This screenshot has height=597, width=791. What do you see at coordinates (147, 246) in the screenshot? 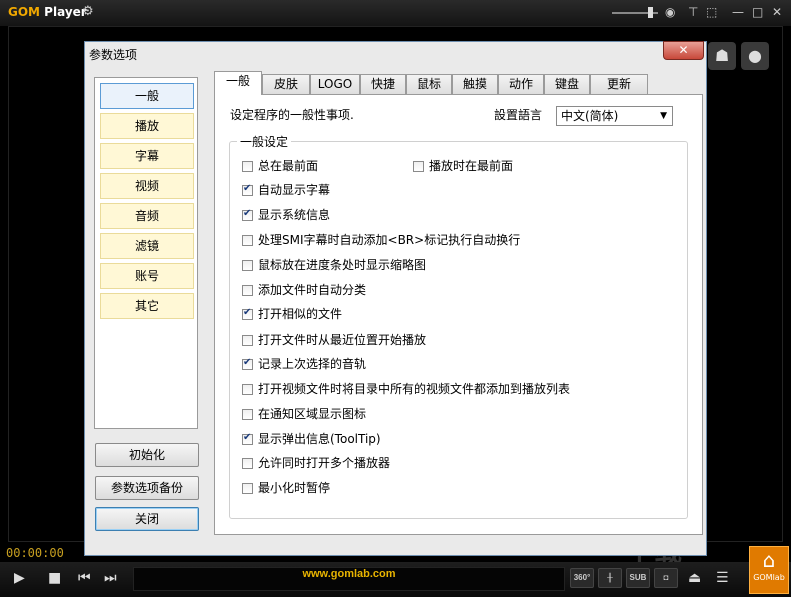
I see `category-filter: 滤镜` at bounding box center [147, 246].